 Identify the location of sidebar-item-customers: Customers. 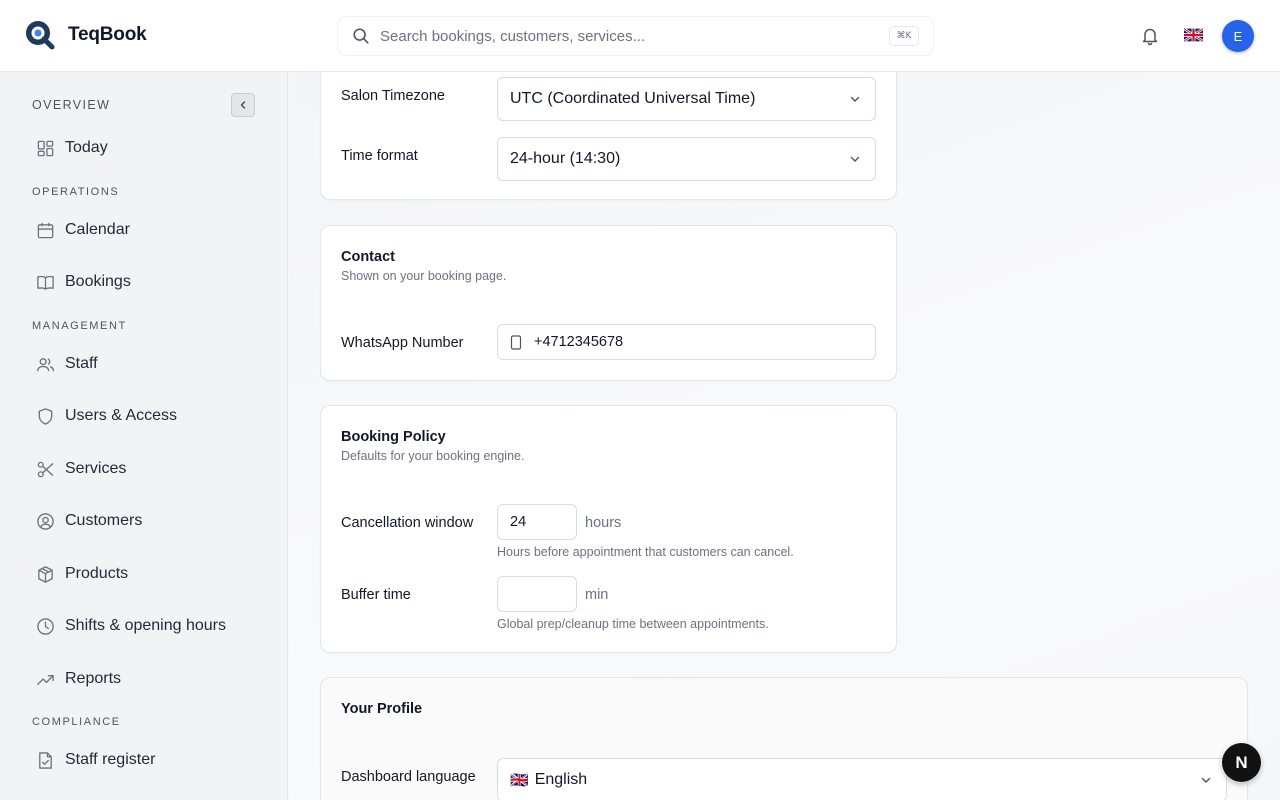
(89, 521).